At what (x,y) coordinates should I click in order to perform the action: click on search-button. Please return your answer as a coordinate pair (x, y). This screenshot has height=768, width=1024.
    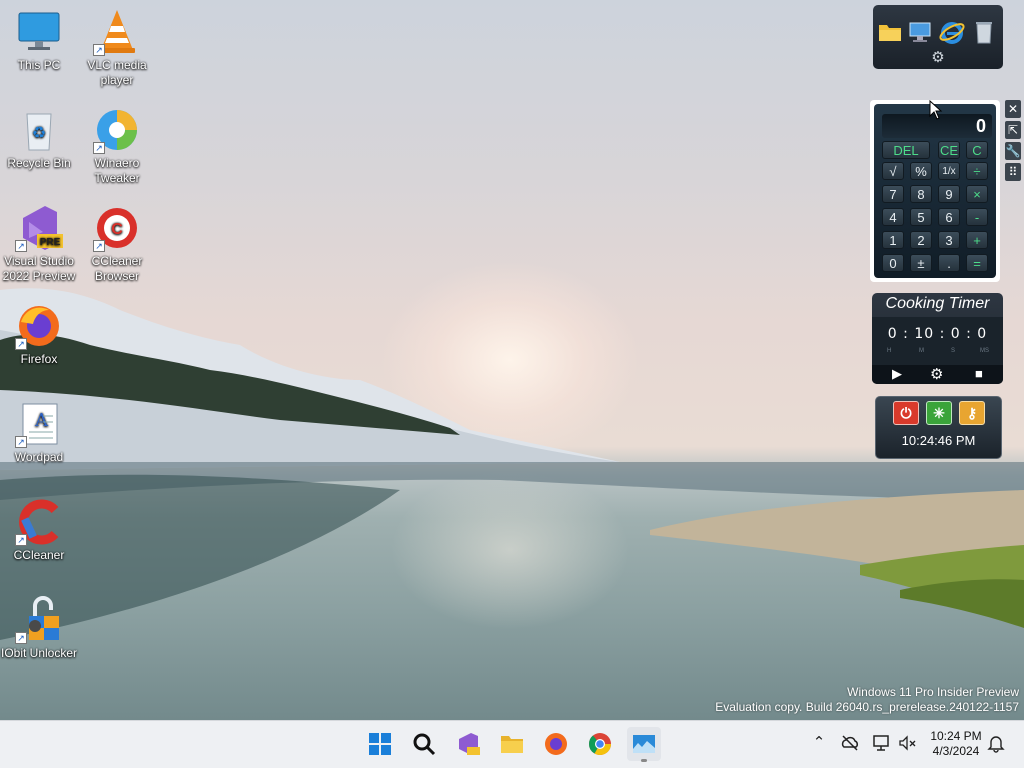
    Looking at the image, I should click on (424, 744).